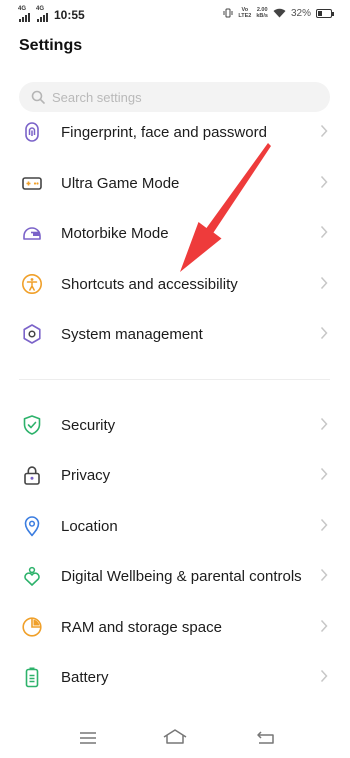 This screenshot has height=758, width=350. What do you see at coordinates (32, 677) in the screenshot?
I see `battery-icon` at bounding box center [32, 677].